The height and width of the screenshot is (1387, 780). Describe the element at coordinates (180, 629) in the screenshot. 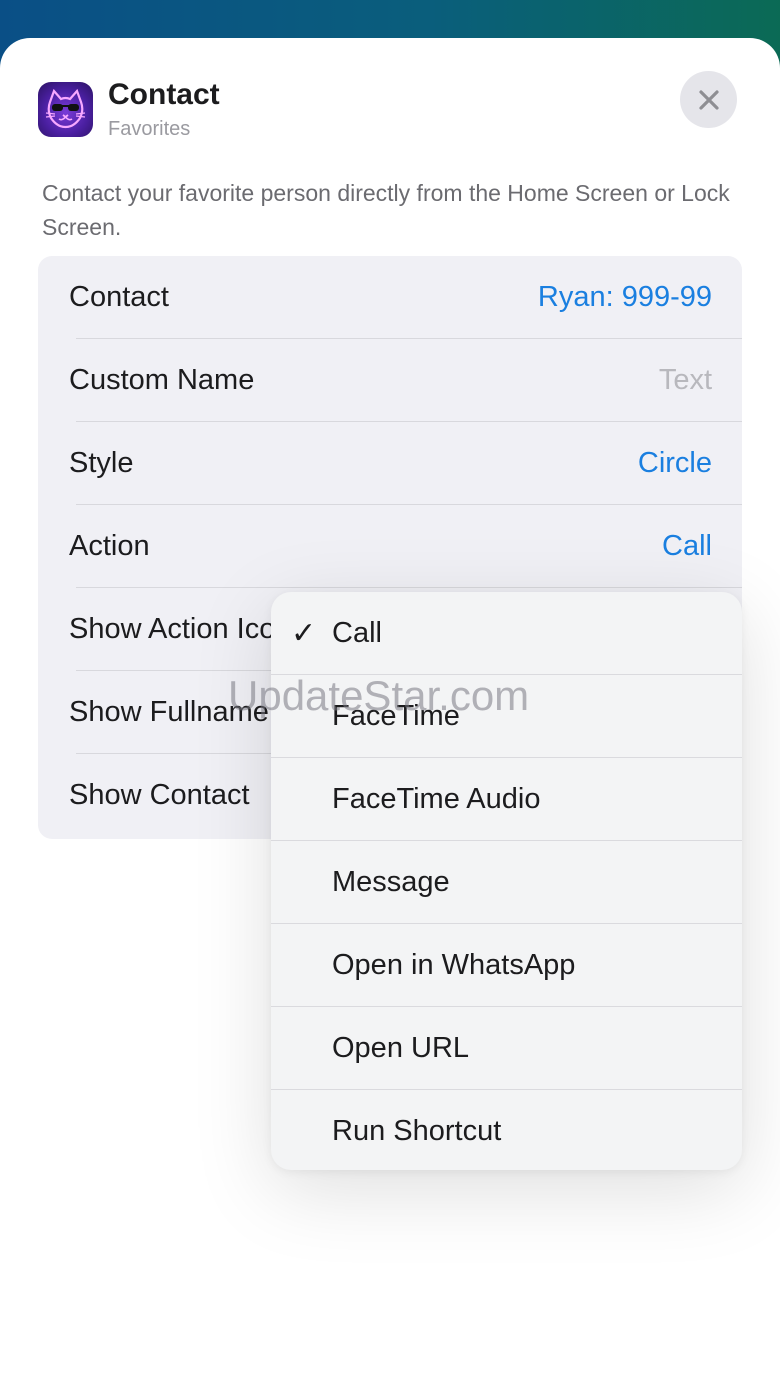

I see `row-label: Show Action Icon` at that location.